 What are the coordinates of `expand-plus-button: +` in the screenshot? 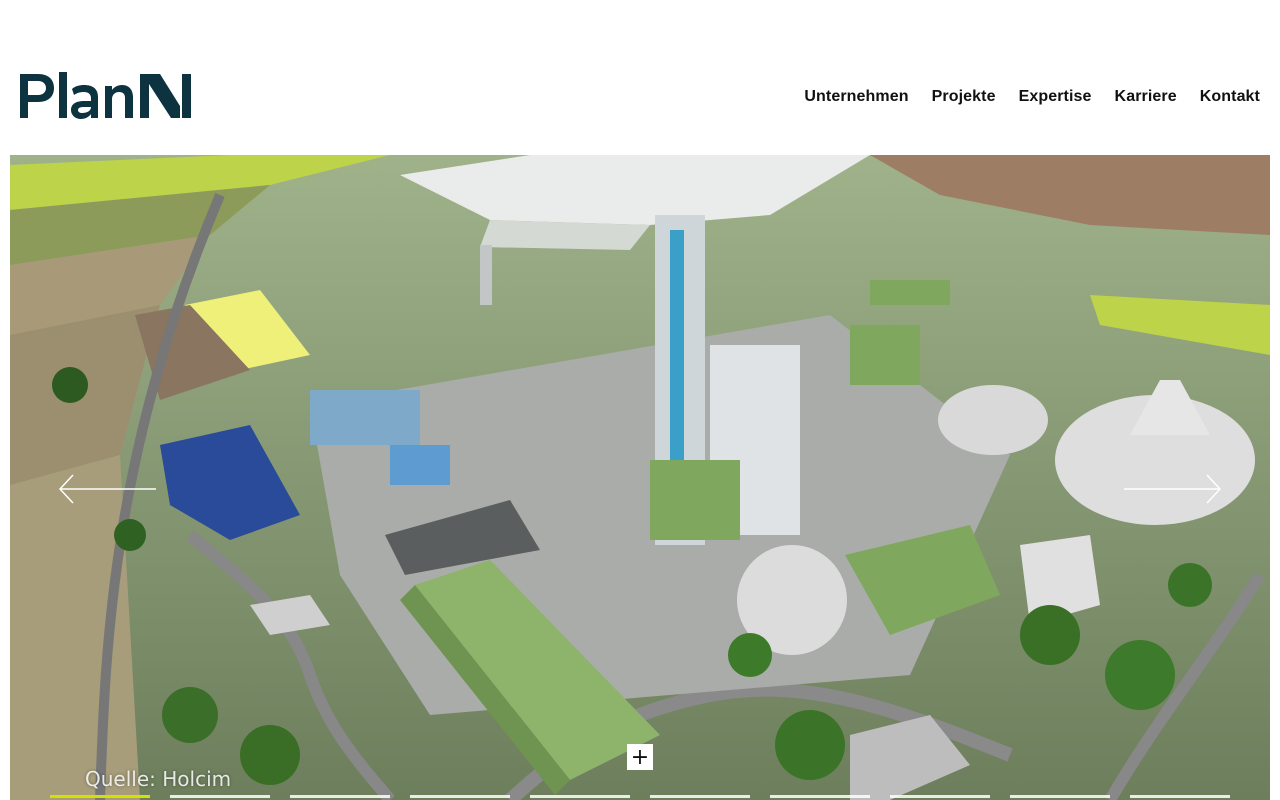 It's located at (640, 757).